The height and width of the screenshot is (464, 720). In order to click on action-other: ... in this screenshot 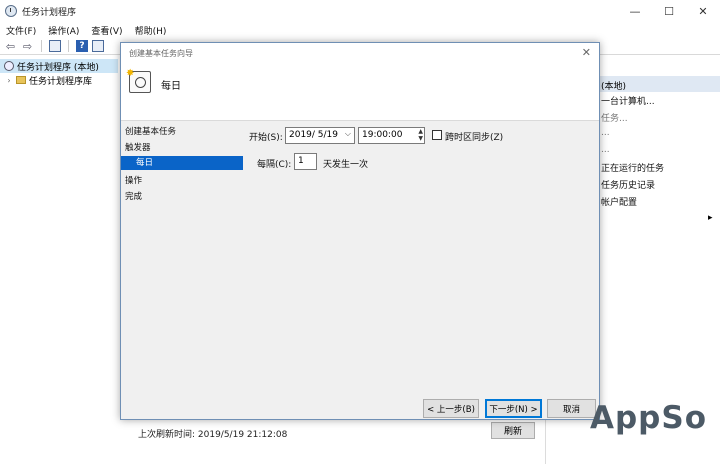, I will do `click(605, 150)`.